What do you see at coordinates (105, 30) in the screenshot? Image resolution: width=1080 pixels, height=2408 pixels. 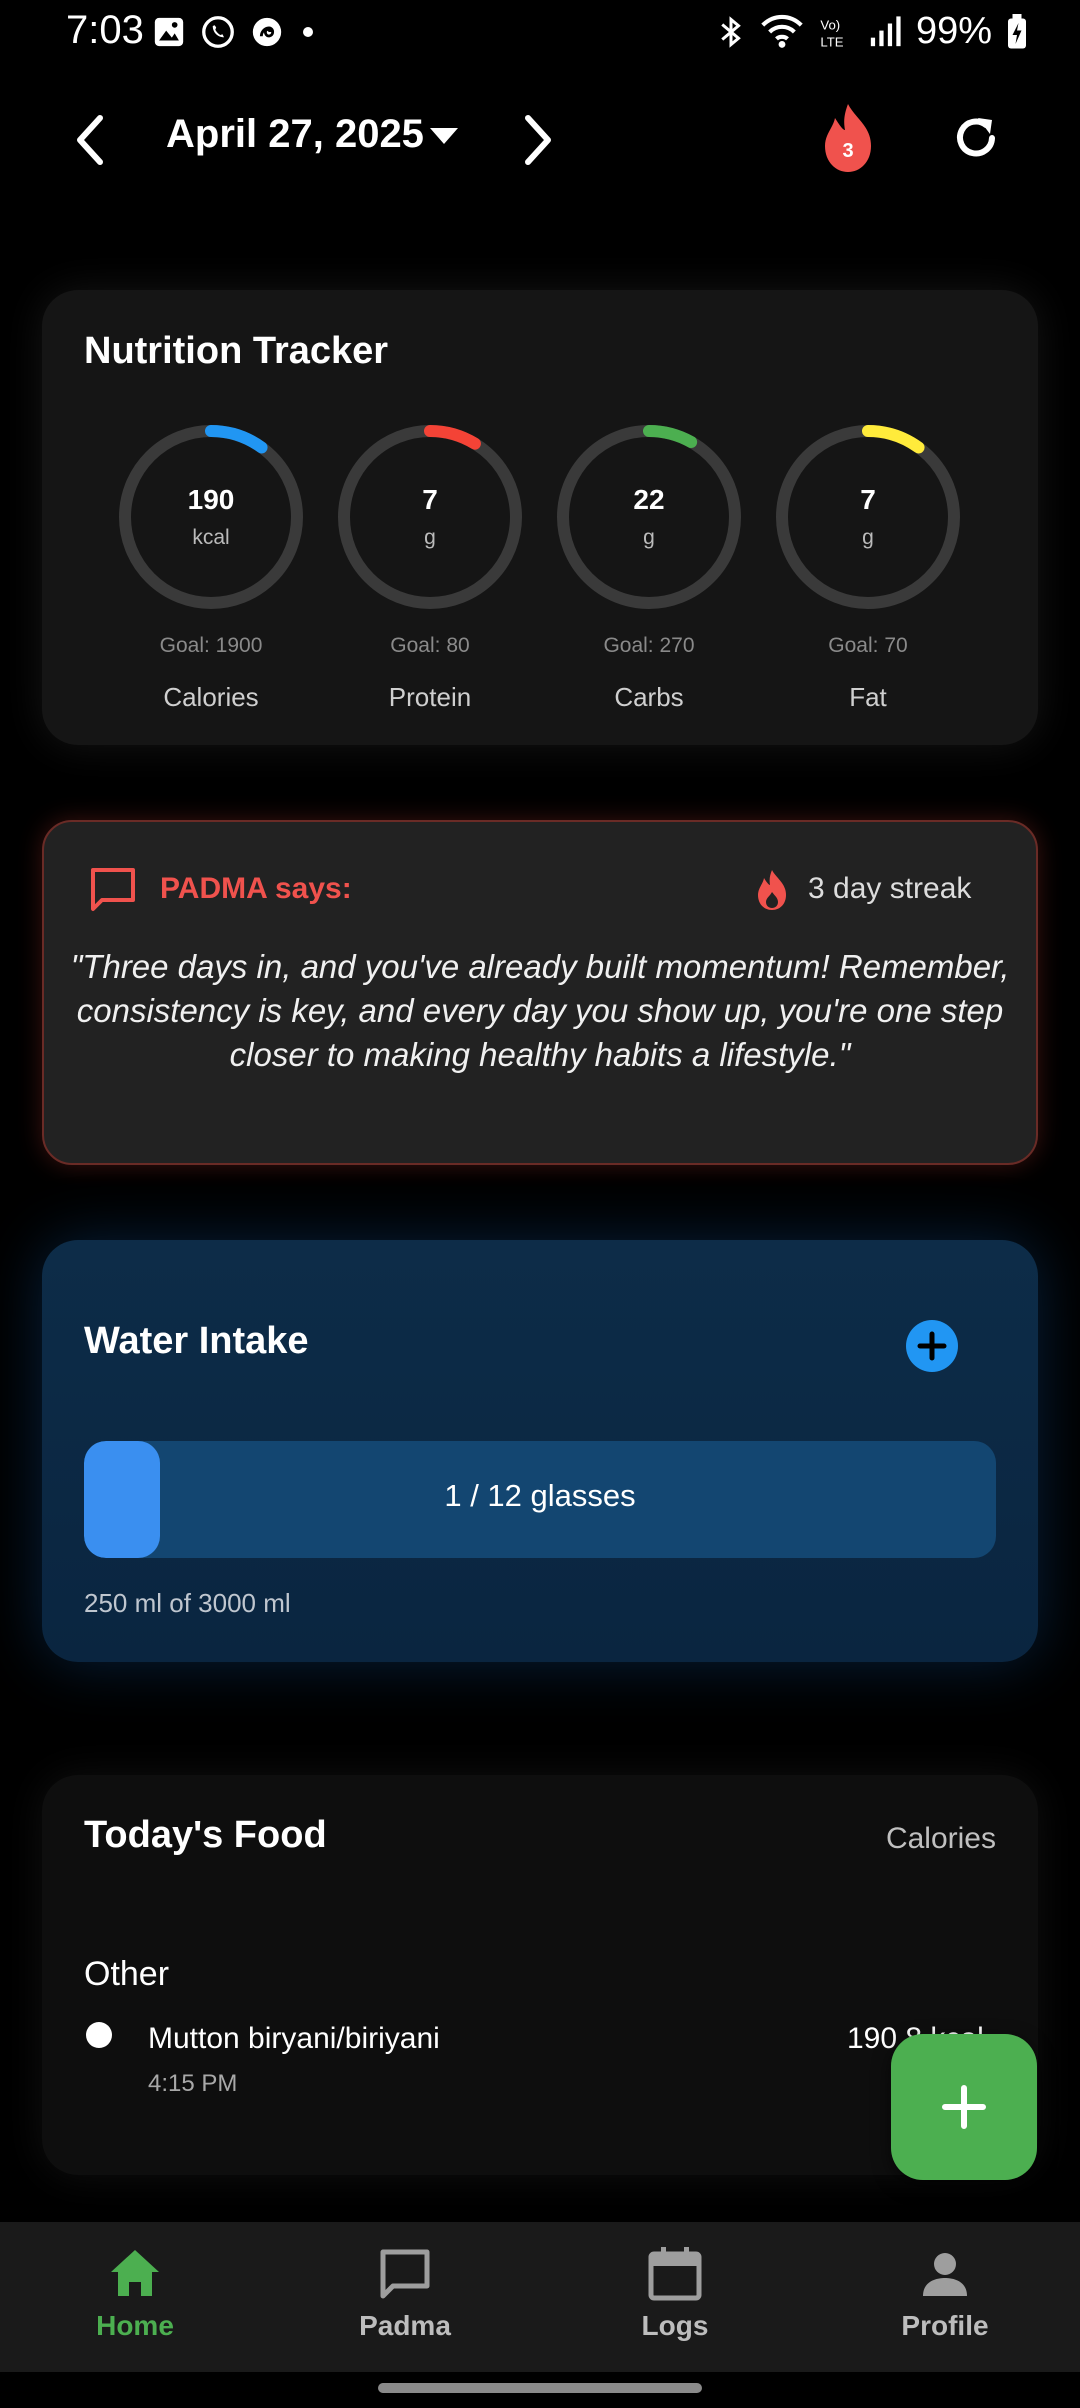 I see `status-time: 7:03` at bounding box center [105, 30].